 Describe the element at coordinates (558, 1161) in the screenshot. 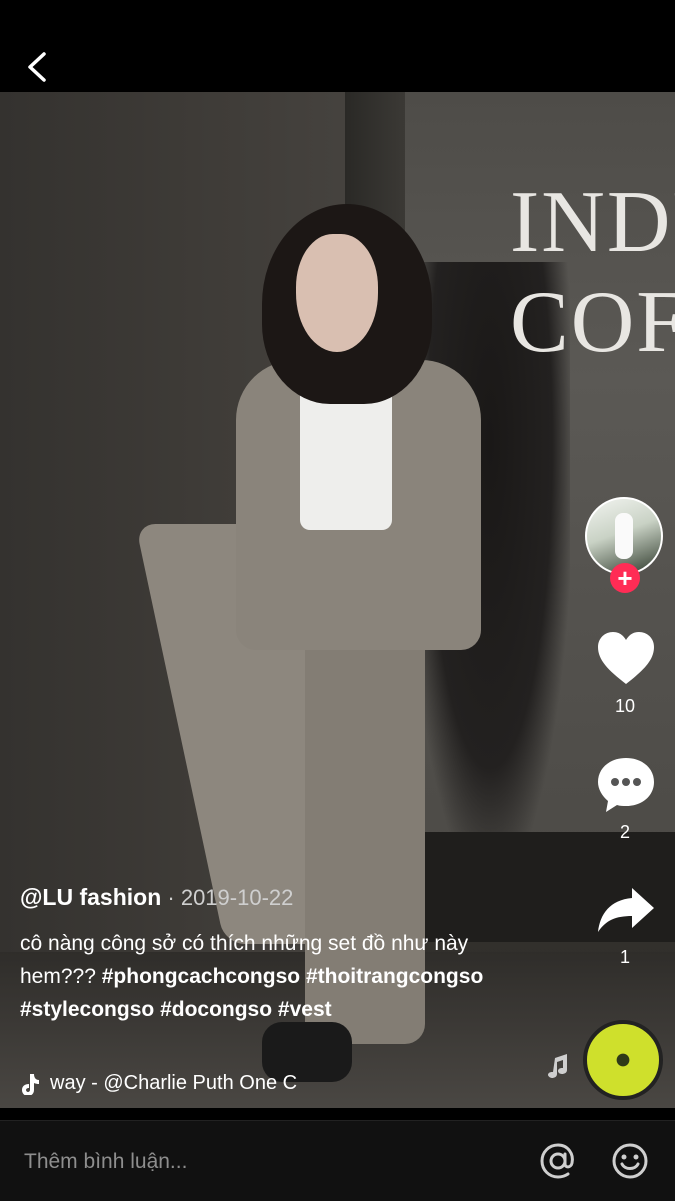

I see `at-icon` at that location.